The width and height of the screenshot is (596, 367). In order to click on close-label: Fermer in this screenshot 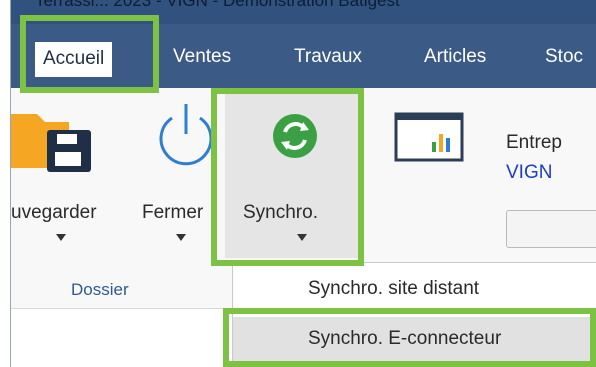, I will do `click(173, 212)`.